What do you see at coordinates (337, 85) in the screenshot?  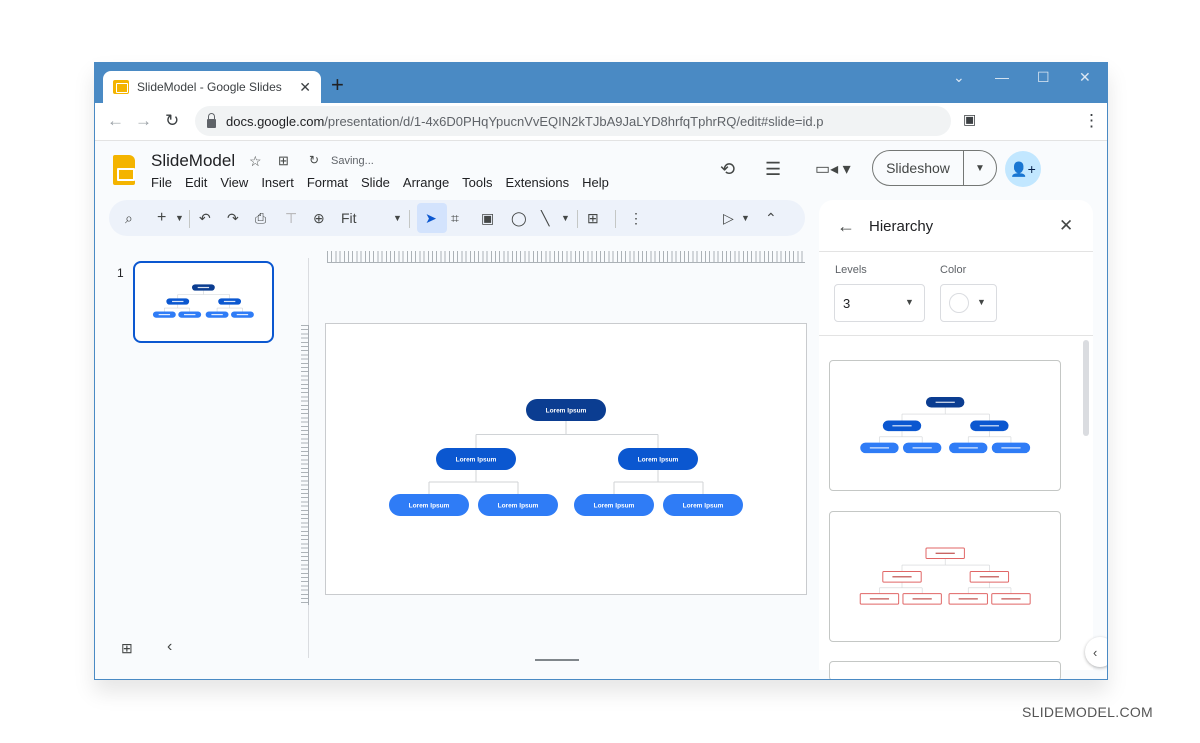 I see `new-tab-button: +` at bounding box center [337, 85].